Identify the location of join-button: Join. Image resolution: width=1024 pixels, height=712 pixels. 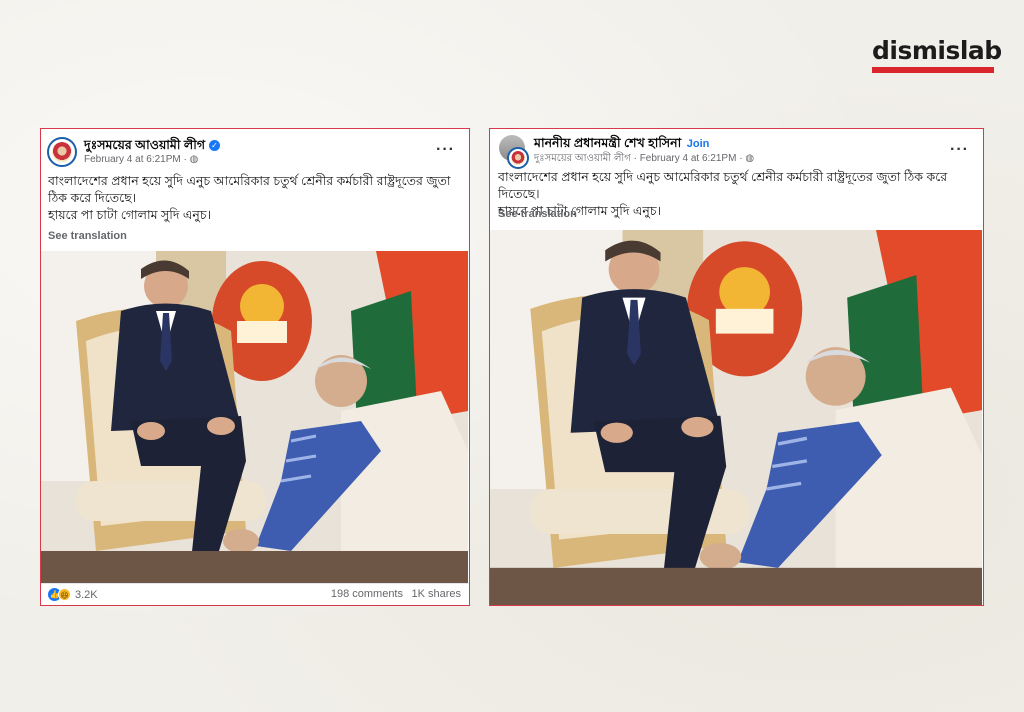
(698, 144).